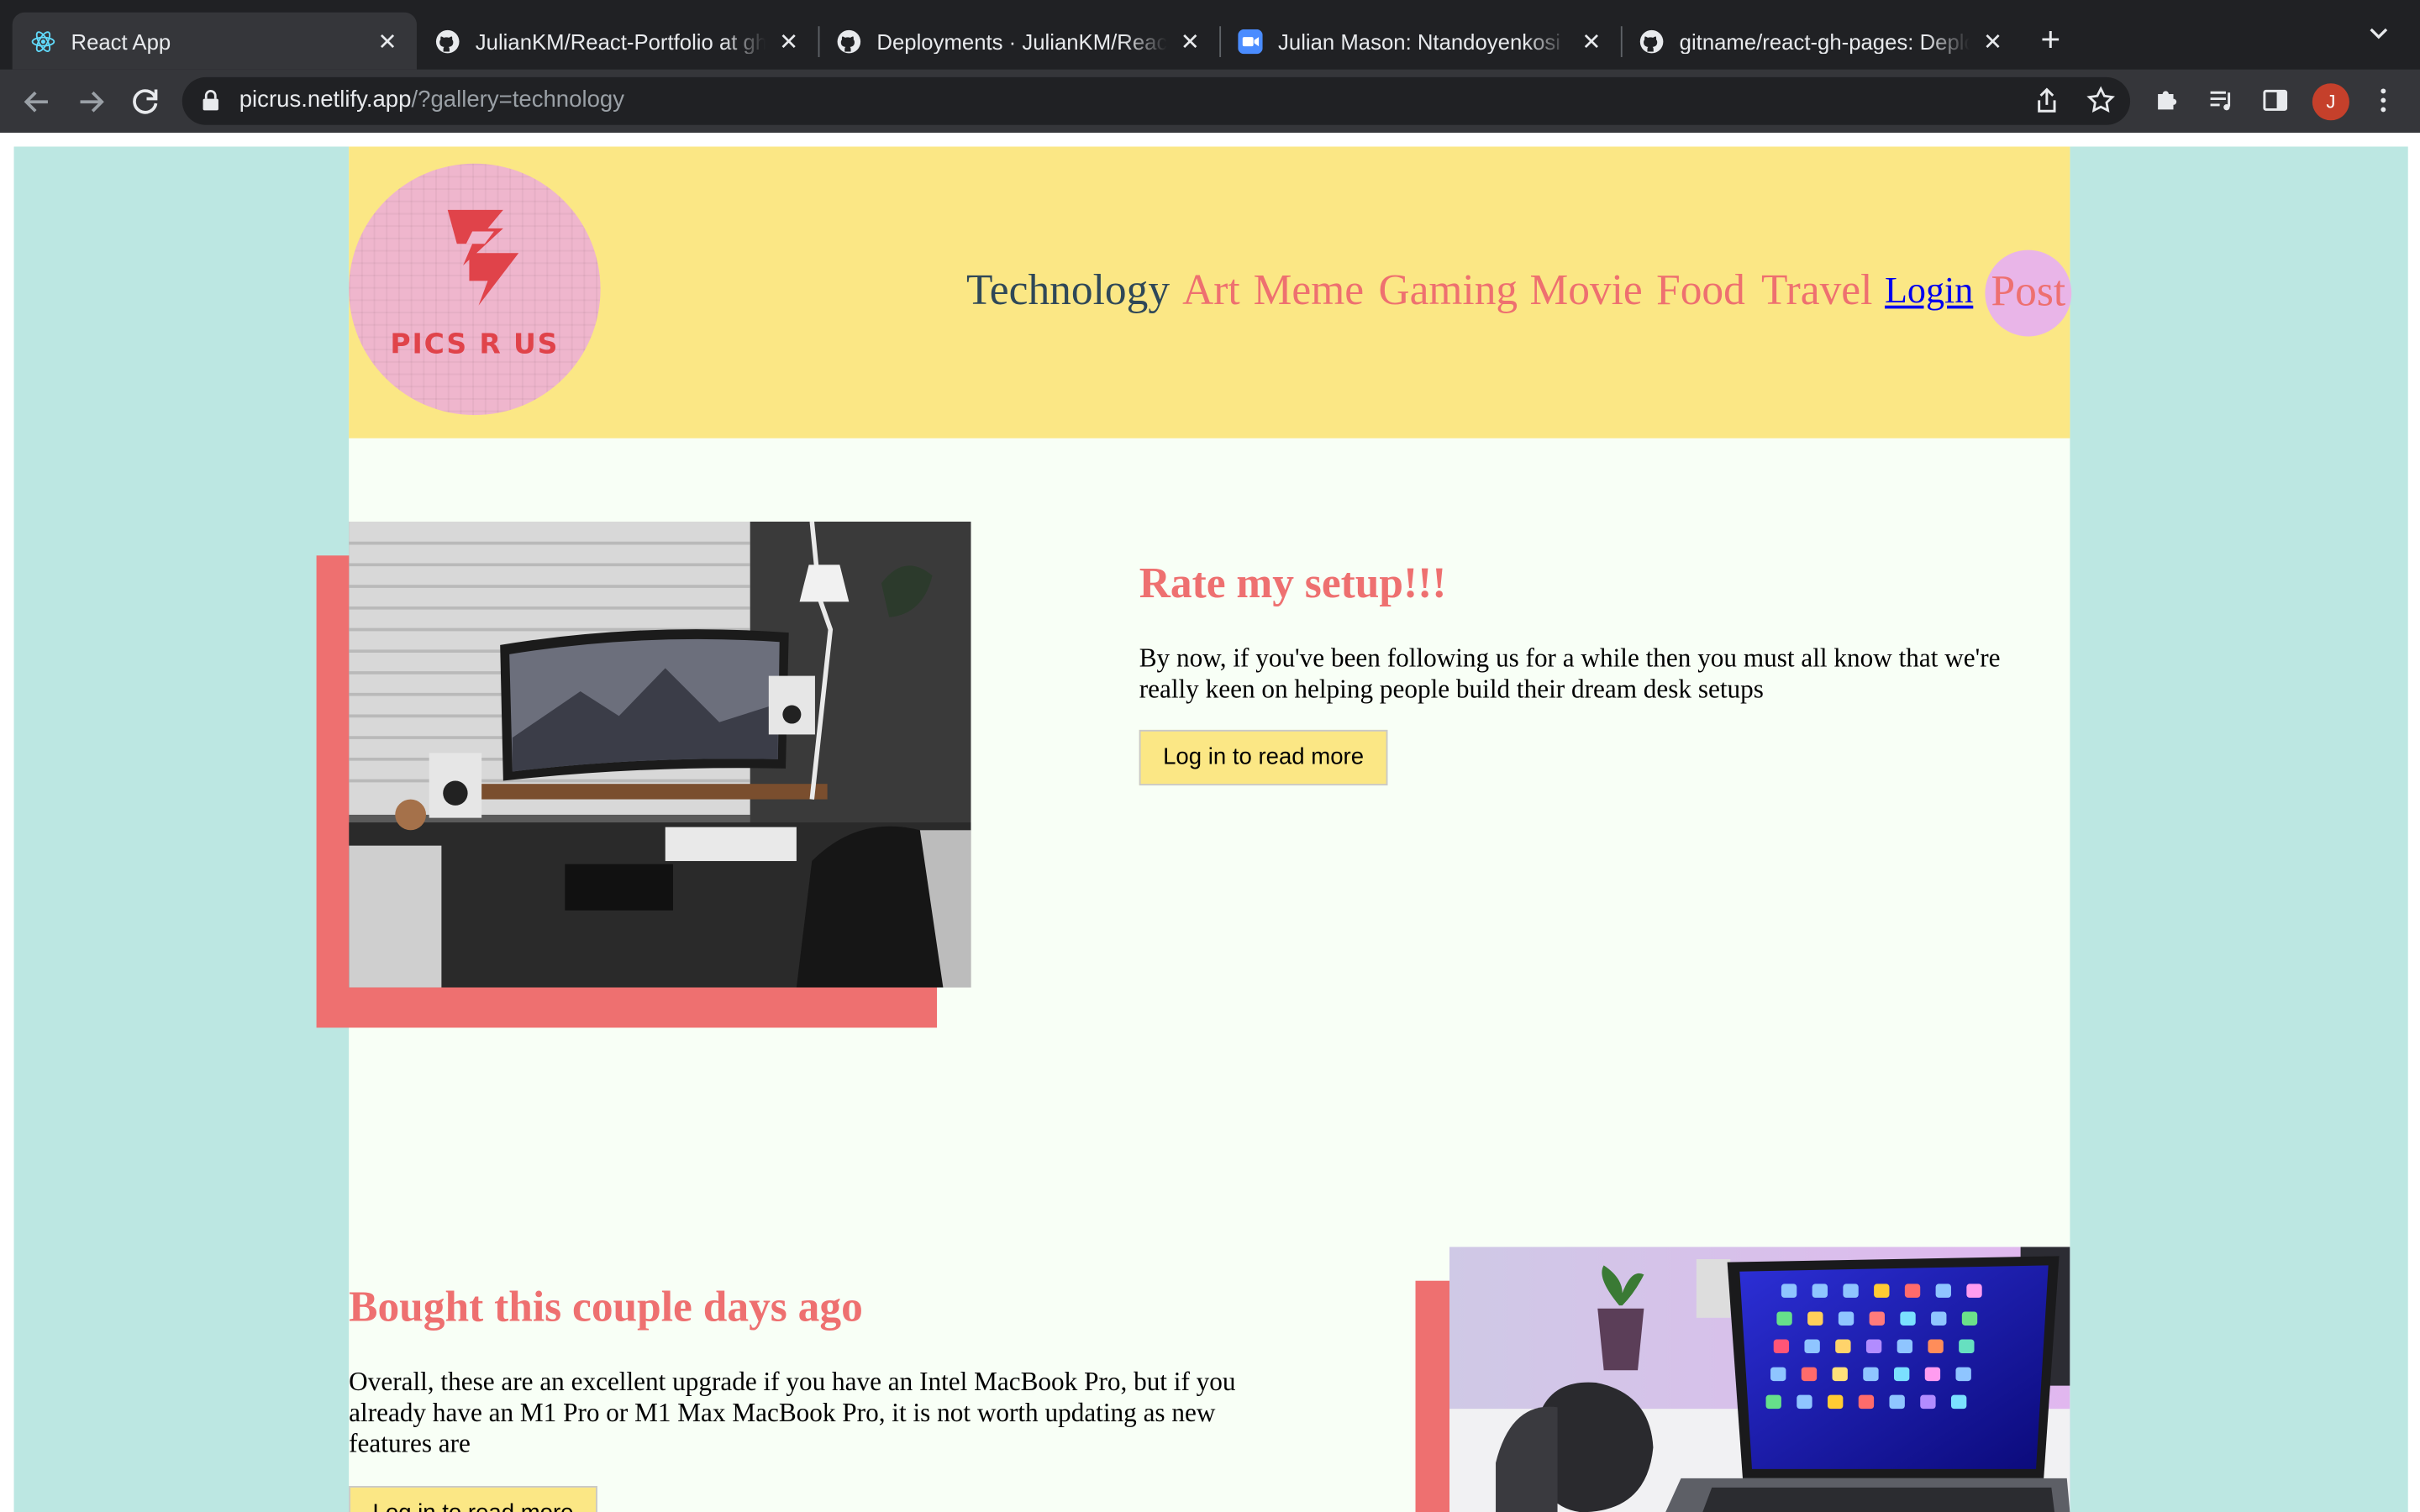 The image size is (2420, 1512). What do you see at coordinates (2379, 33) in the screenshot?
I see `chevron-down-icon` at bounding box center [2379, 33].